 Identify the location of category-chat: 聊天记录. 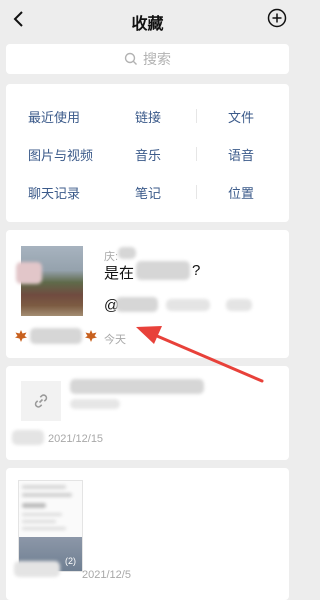
(54, 192).